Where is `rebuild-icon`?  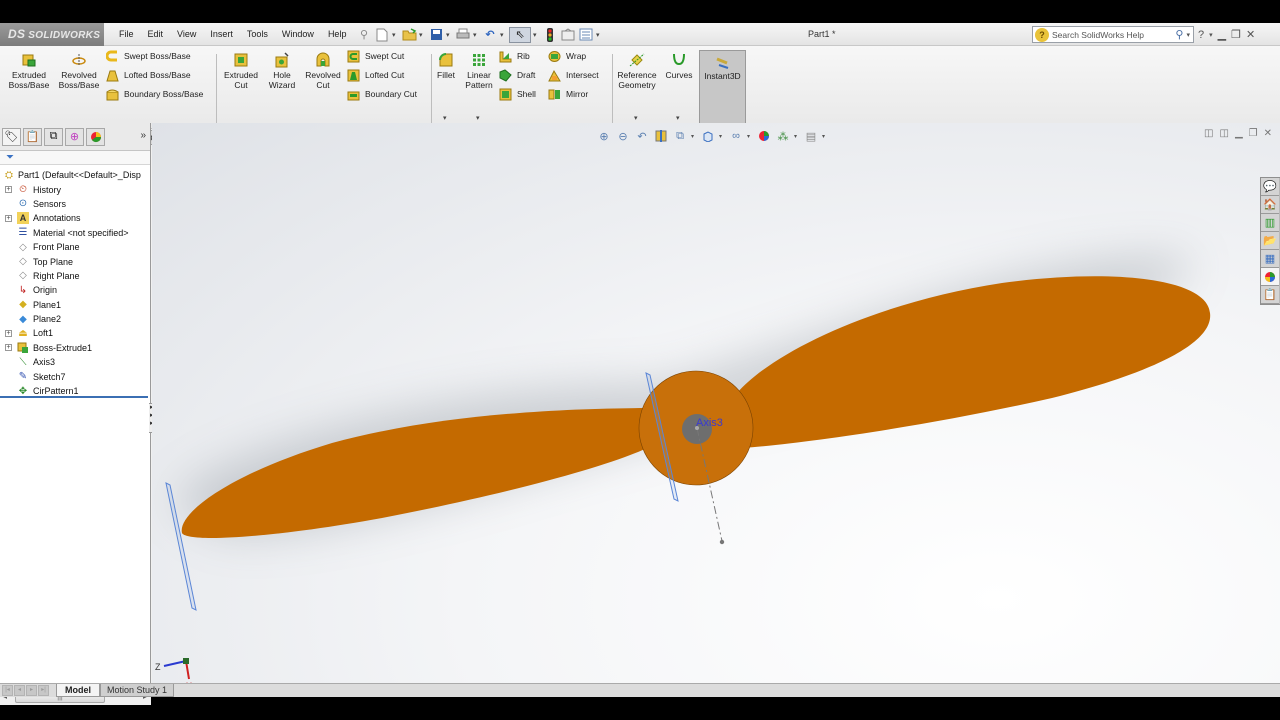 rebuild-icon is located at coordinates (550, 35).